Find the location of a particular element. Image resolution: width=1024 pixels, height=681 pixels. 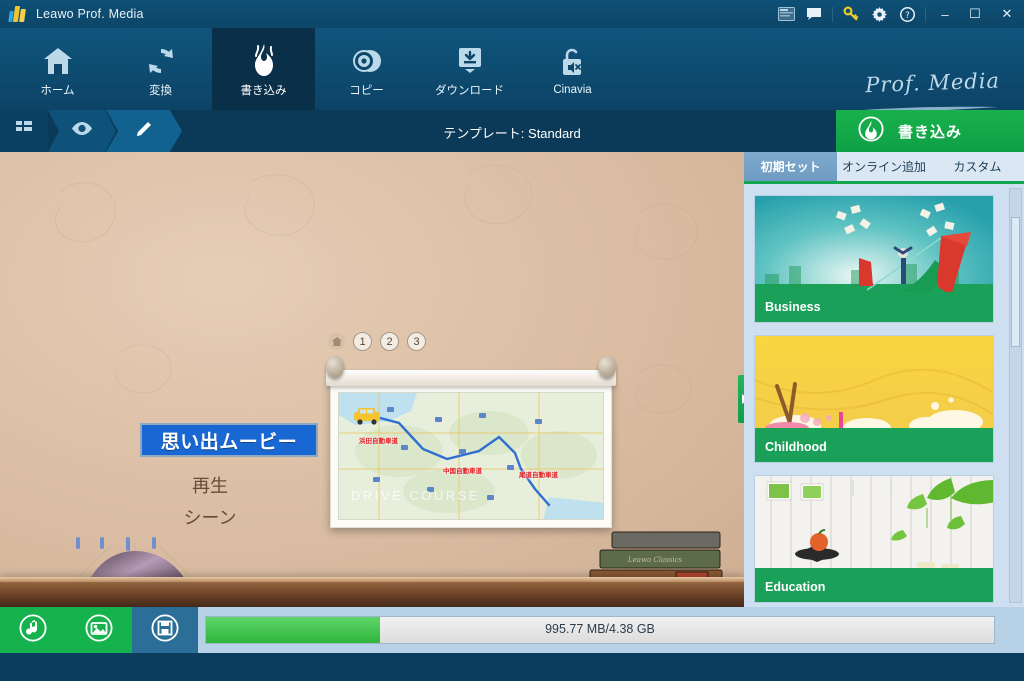

close-button: ✕ is located at coordinates (1007, 14).